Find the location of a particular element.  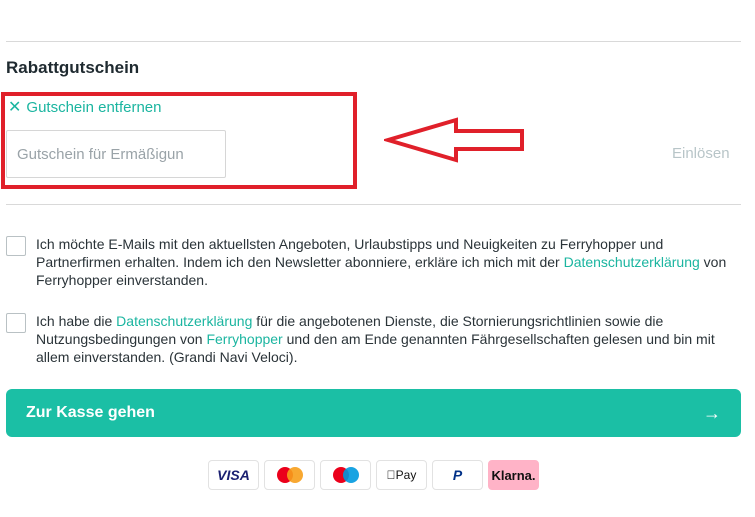

apple-pay-label: Pay is located at coordinates (404, 475).